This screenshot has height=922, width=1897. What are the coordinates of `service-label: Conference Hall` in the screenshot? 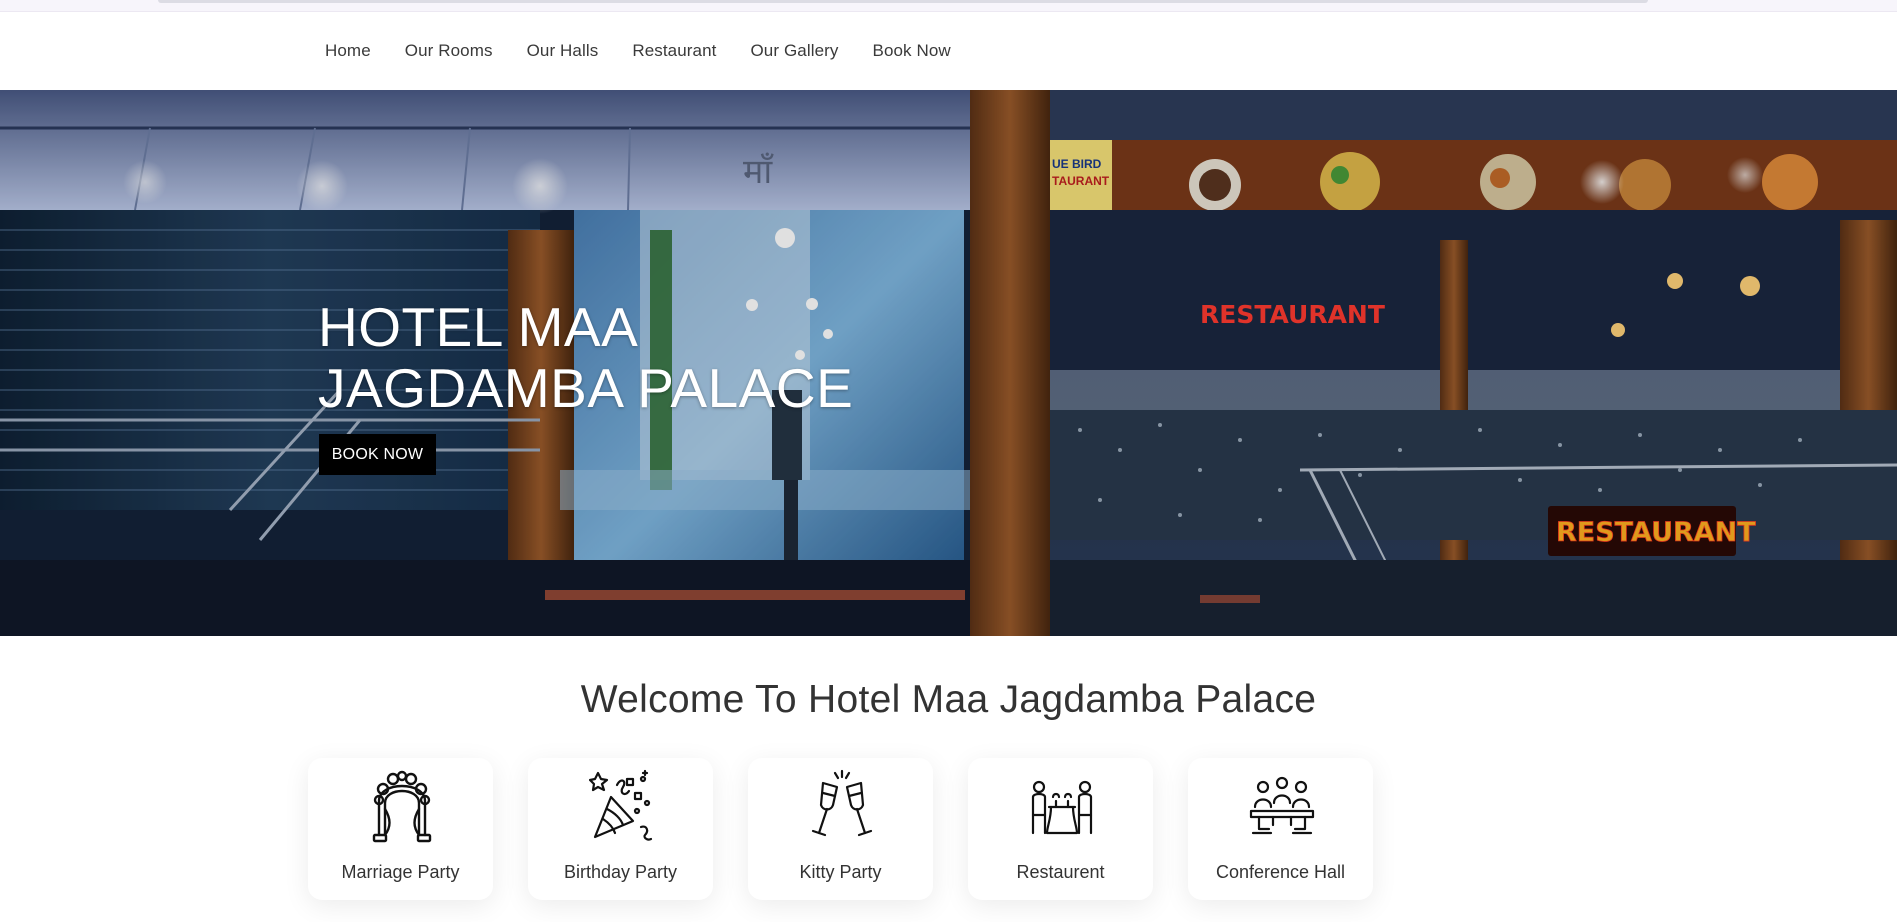 It's located at (1280, 872).